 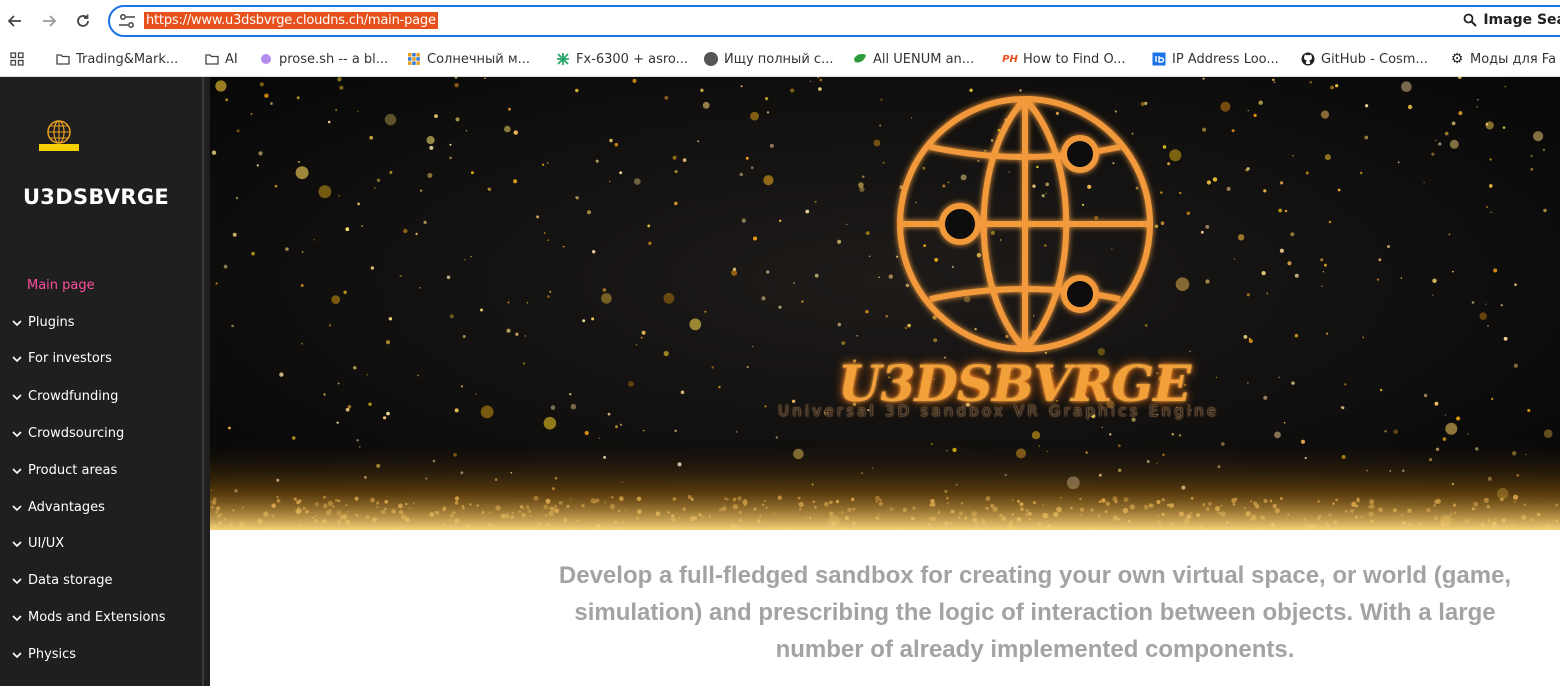 What do you see at coordinates (563, 59) in the screenshot?
I see `green-cross-icon` at bounding box center [563, 59].